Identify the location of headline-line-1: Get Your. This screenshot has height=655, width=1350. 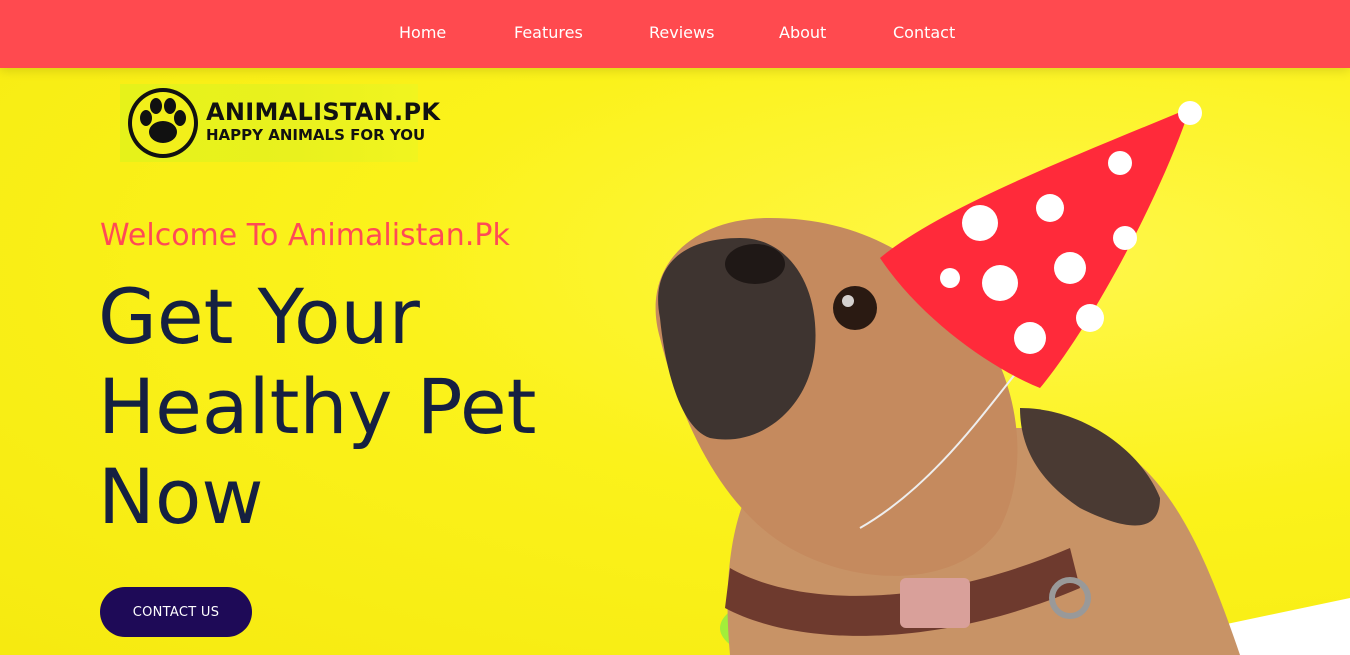
(259, 316).